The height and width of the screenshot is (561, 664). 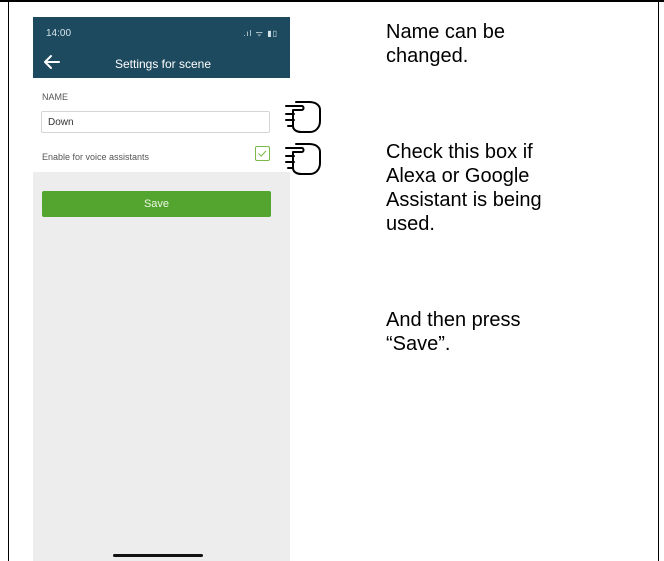 What do you see at coordinates (458, 176) in the screenshot?
I see `note-line: Alexa or Google` at bounding box center [458, 176].